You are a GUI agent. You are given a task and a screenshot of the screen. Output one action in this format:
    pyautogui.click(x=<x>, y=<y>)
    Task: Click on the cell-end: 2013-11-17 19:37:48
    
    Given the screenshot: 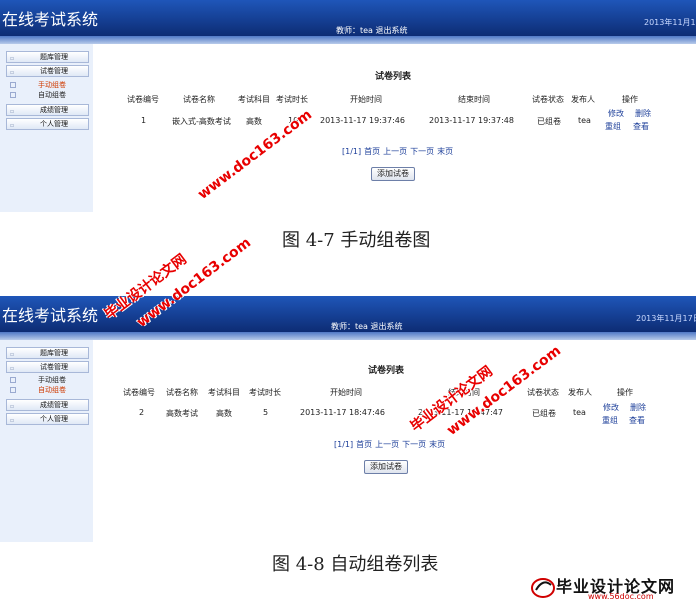 What is the action you would take?
    pyautogui.click(x=471, y=120)
    